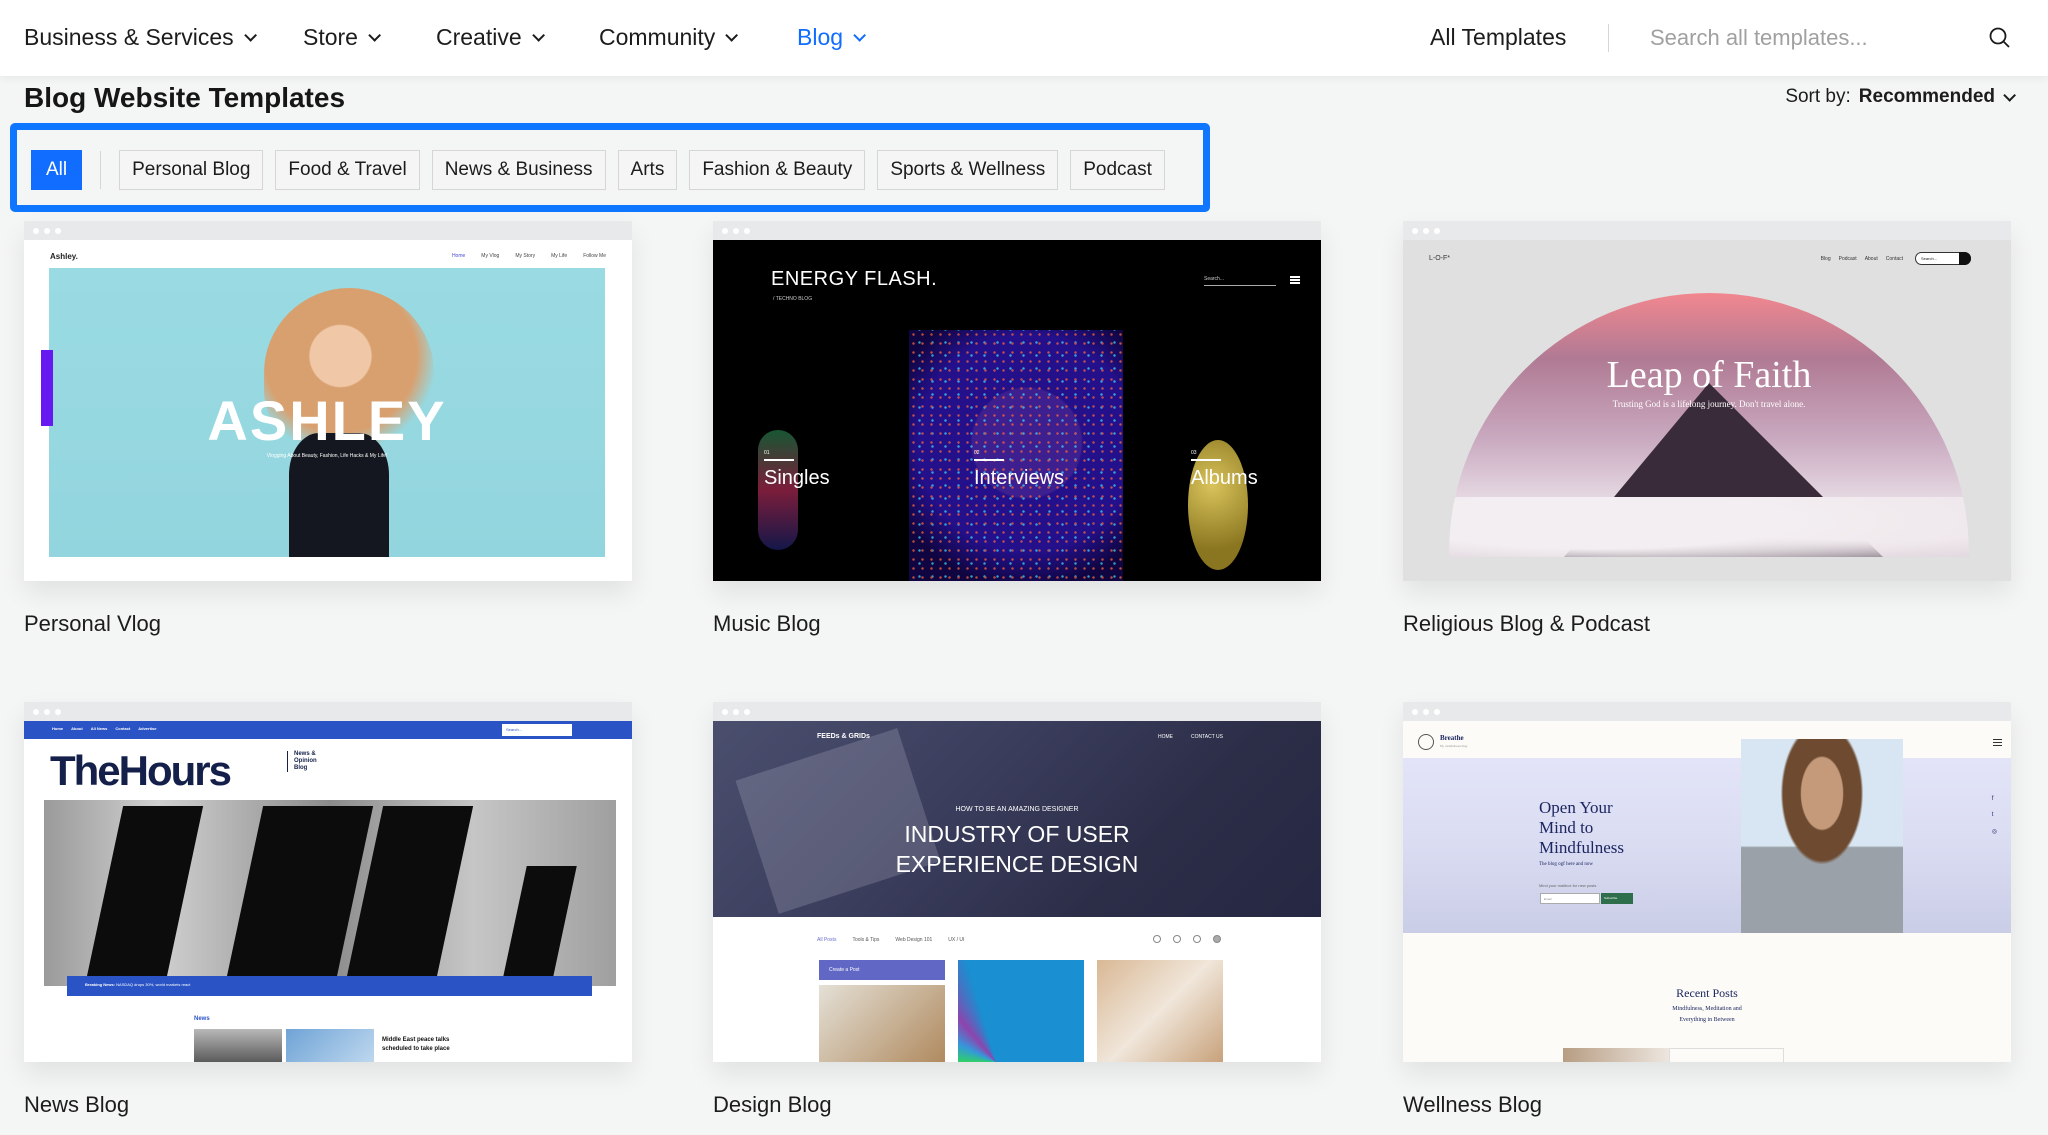  Describe the element at coordinates (1617, 898) in the screenshot. I see `preview-subscribe-button: Subscribe` at that location.